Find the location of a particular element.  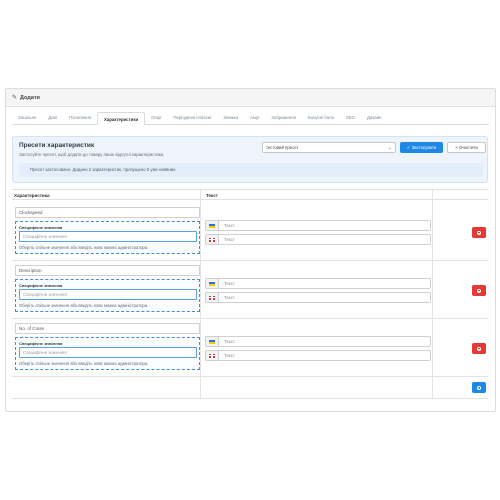

add-attribute-button is located at coordinates (479, 387).